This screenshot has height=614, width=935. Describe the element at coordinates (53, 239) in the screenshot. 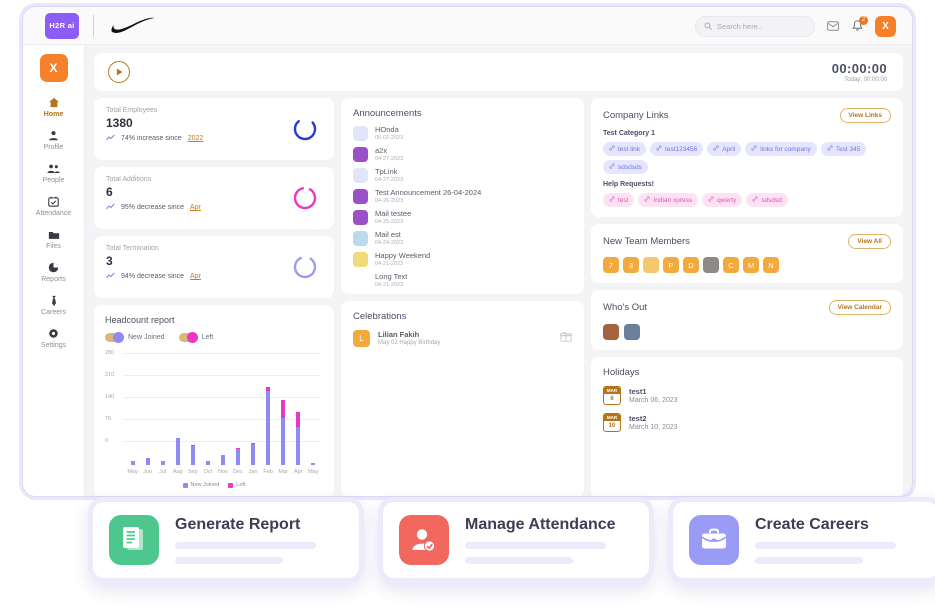

I see `sidebar-item-files: Files` at that location.